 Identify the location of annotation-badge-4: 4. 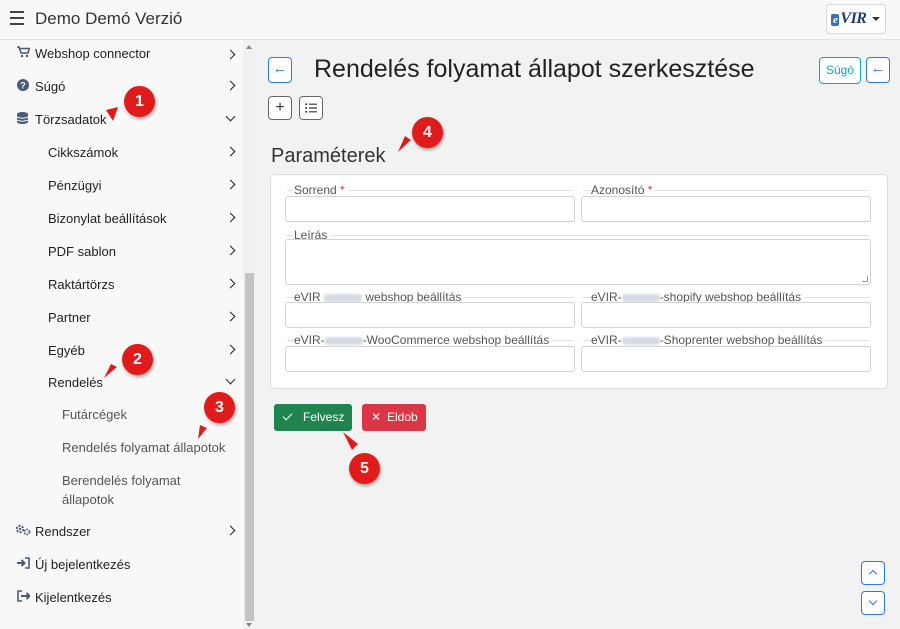
(427, 132).